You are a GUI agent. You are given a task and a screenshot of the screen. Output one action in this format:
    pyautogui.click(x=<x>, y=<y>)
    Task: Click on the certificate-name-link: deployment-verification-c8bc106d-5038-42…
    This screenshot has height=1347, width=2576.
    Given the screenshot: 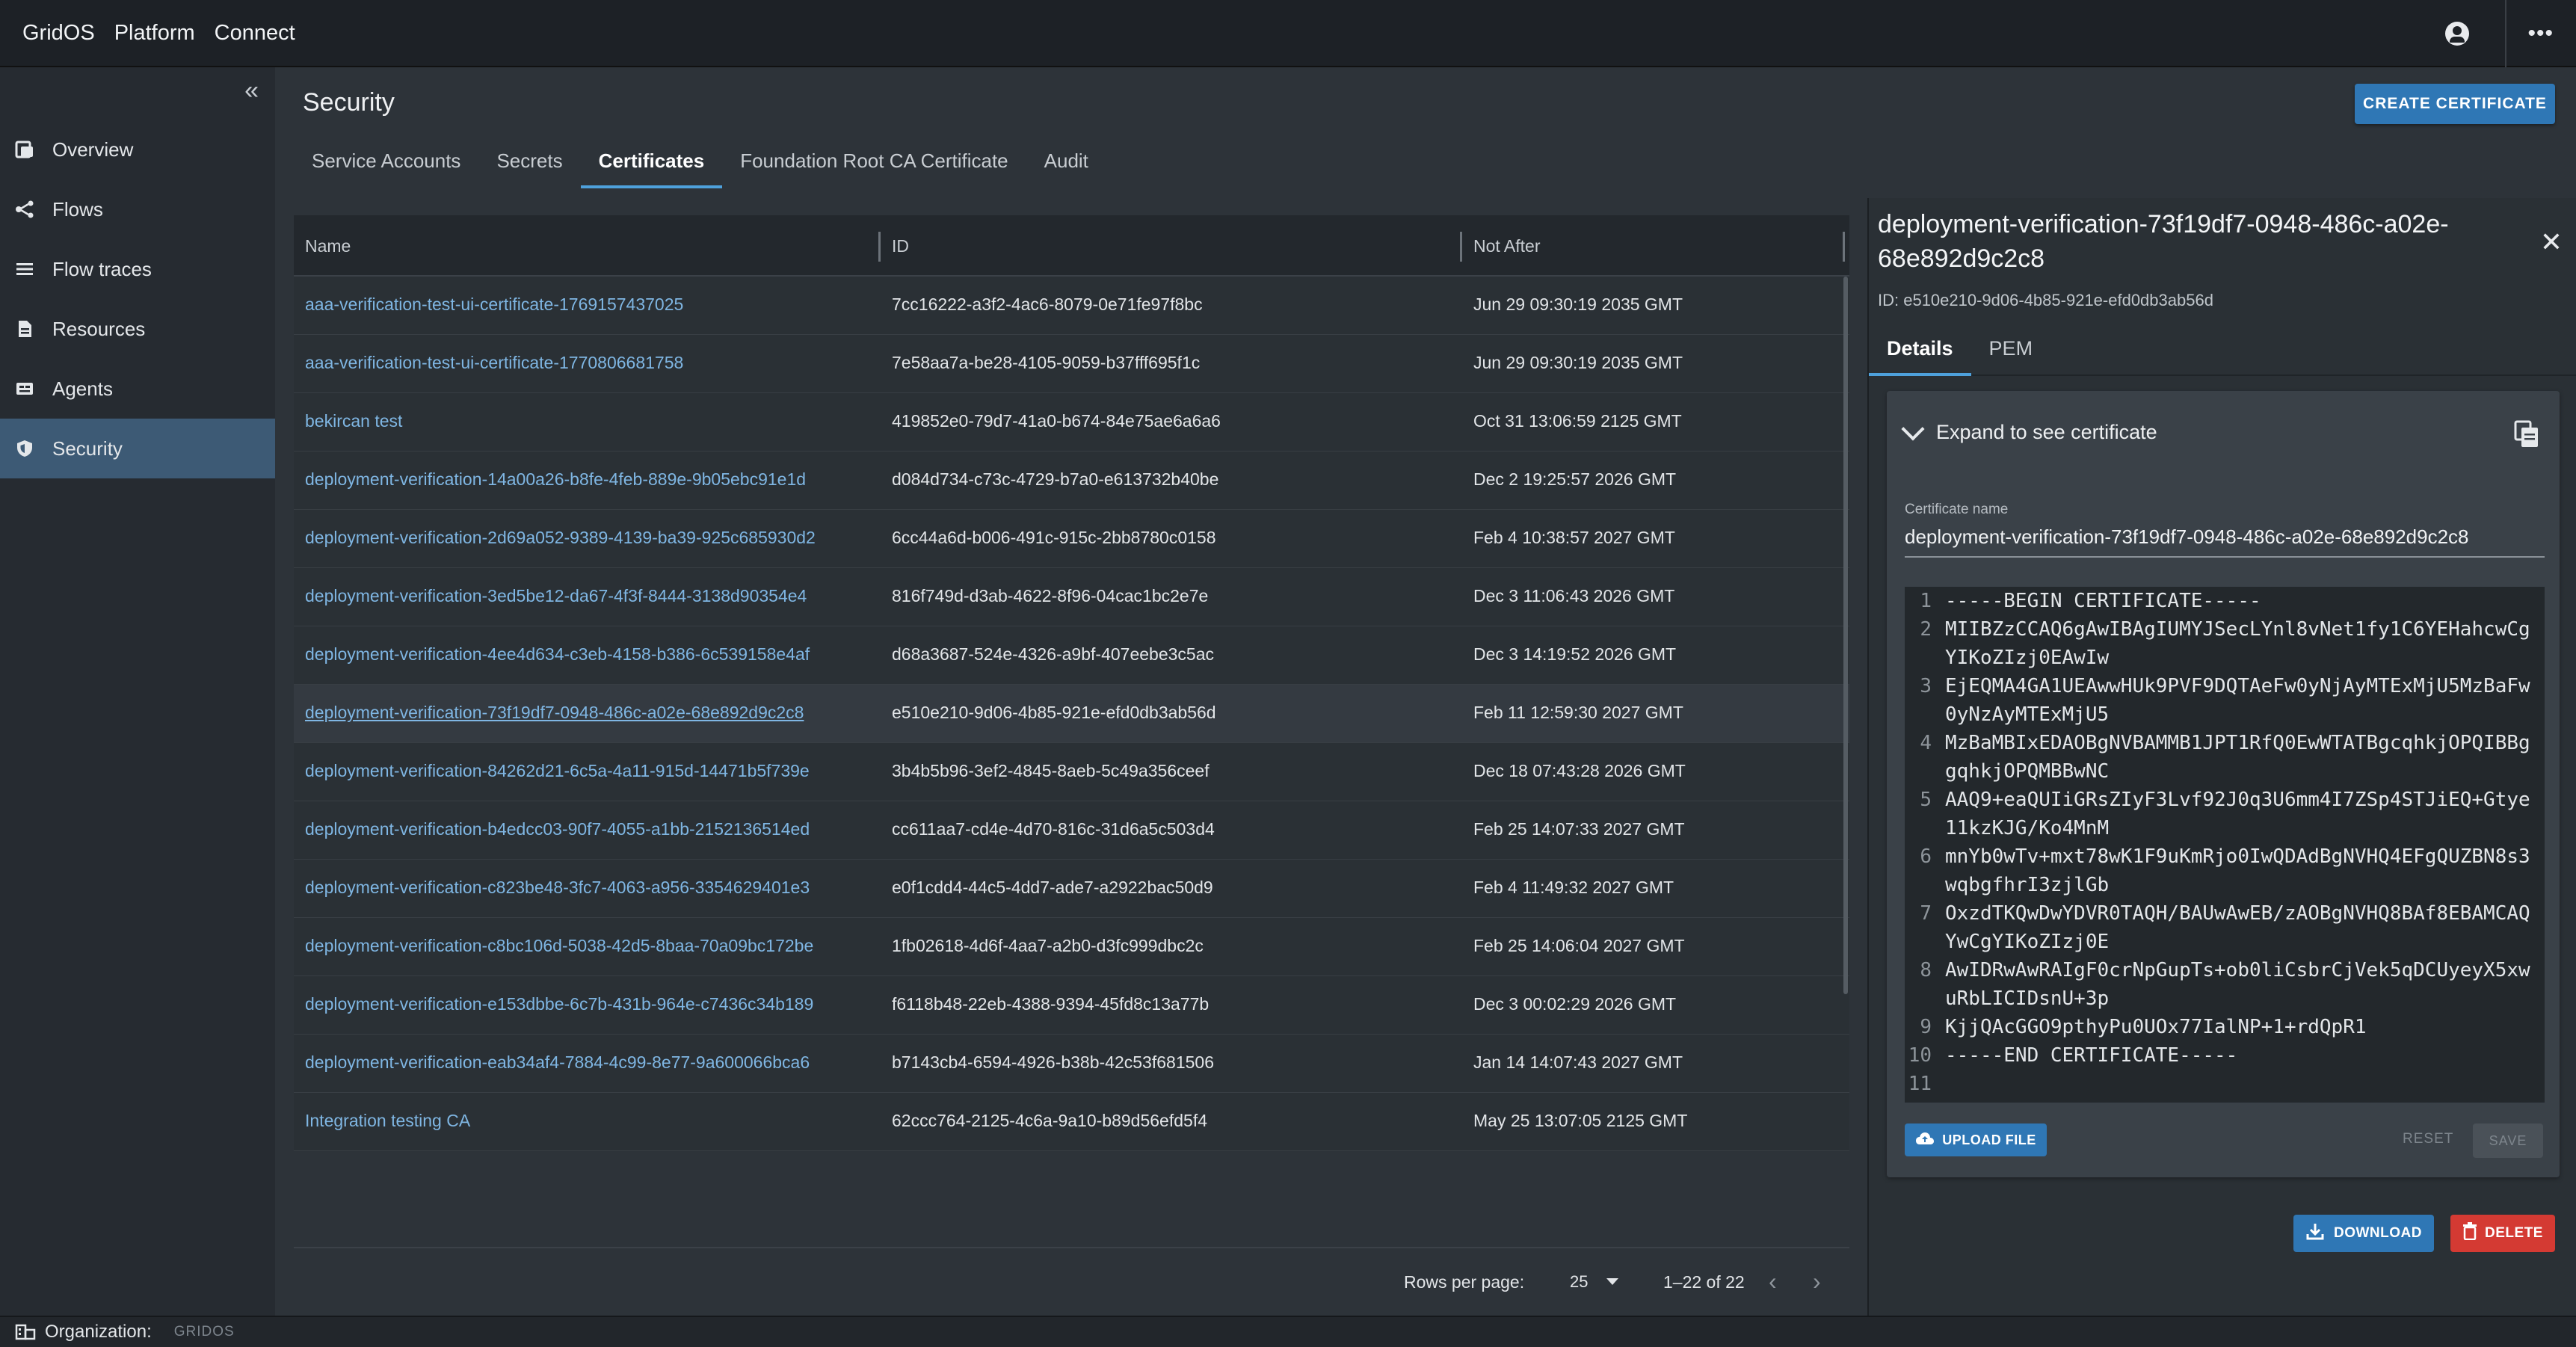 What is the action you would take?
    pyautogui.click(x=559, y=946)
    